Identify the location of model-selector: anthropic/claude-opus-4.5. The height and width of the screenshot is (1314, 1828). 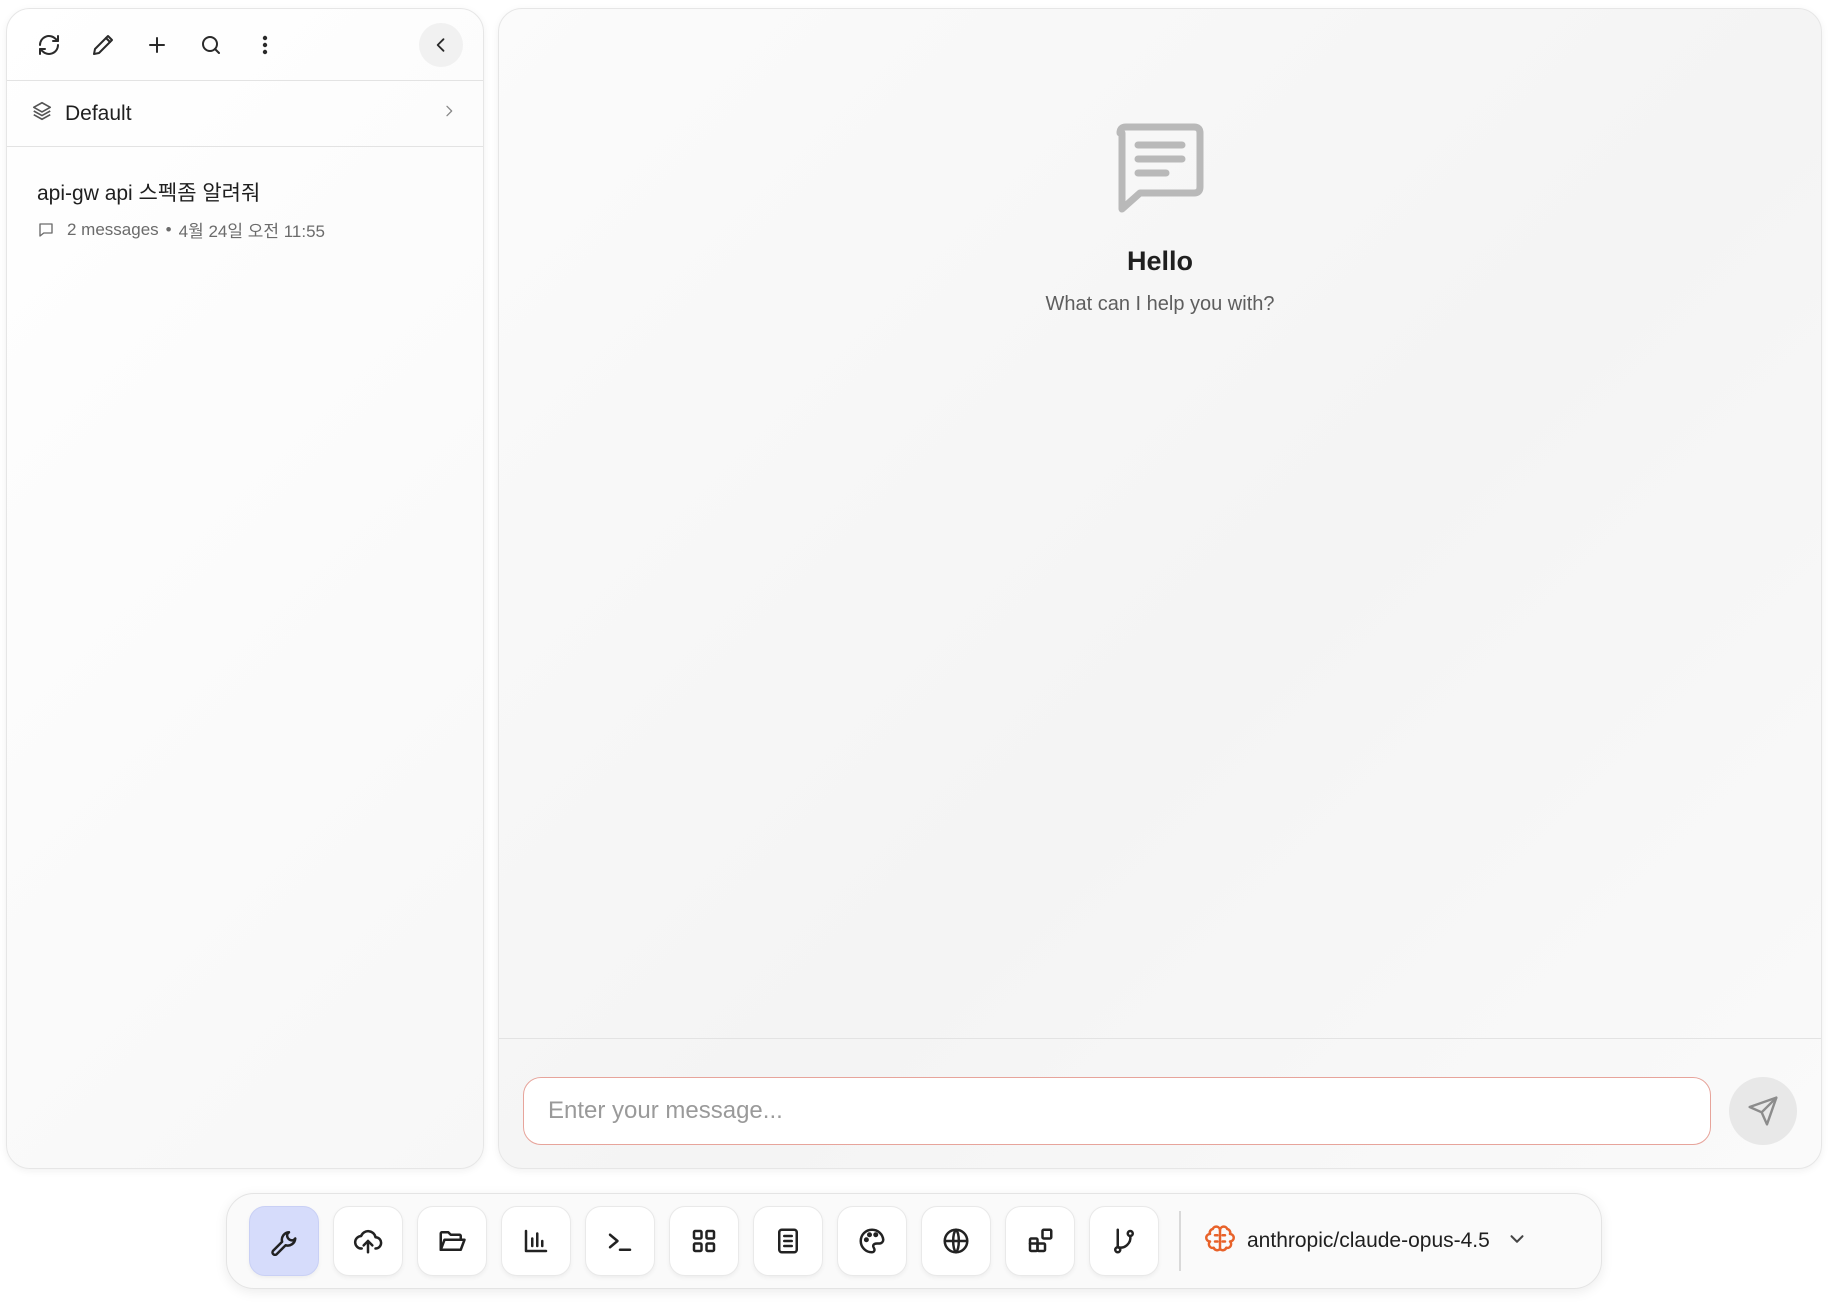
(1366, 1241).